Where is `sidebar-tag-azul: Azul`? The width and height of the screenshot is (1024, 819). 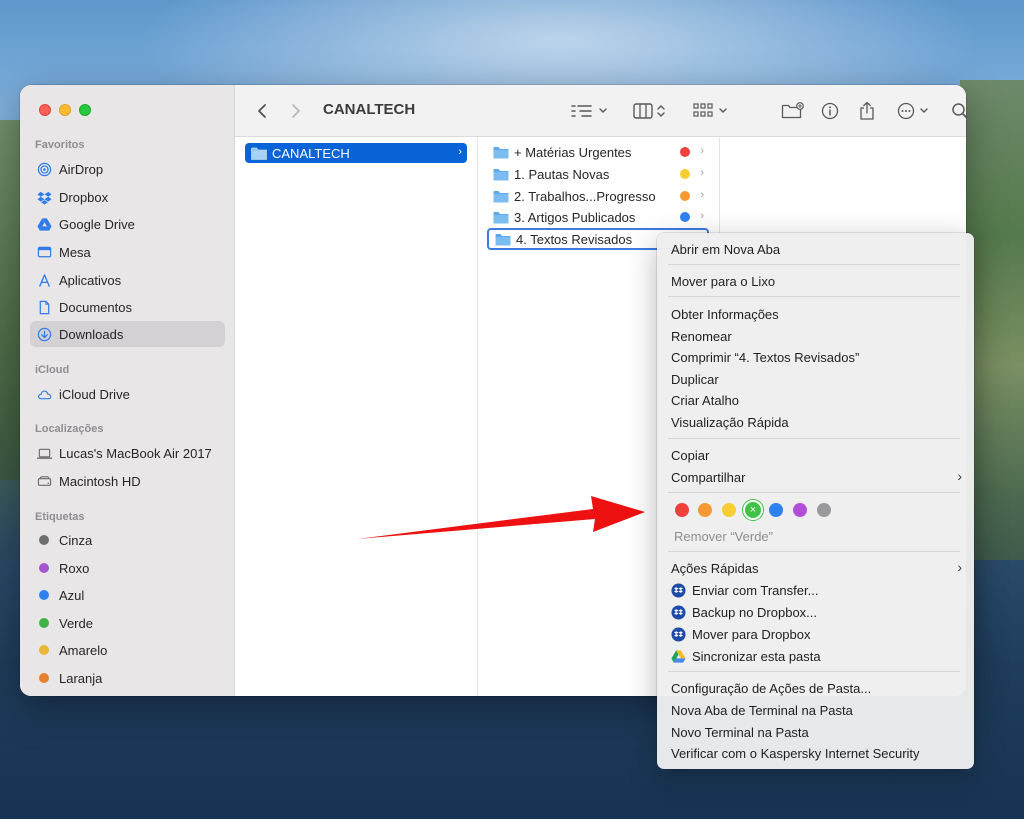
sidebar-tag-azul: Azul is located at coordinates (127, 595).